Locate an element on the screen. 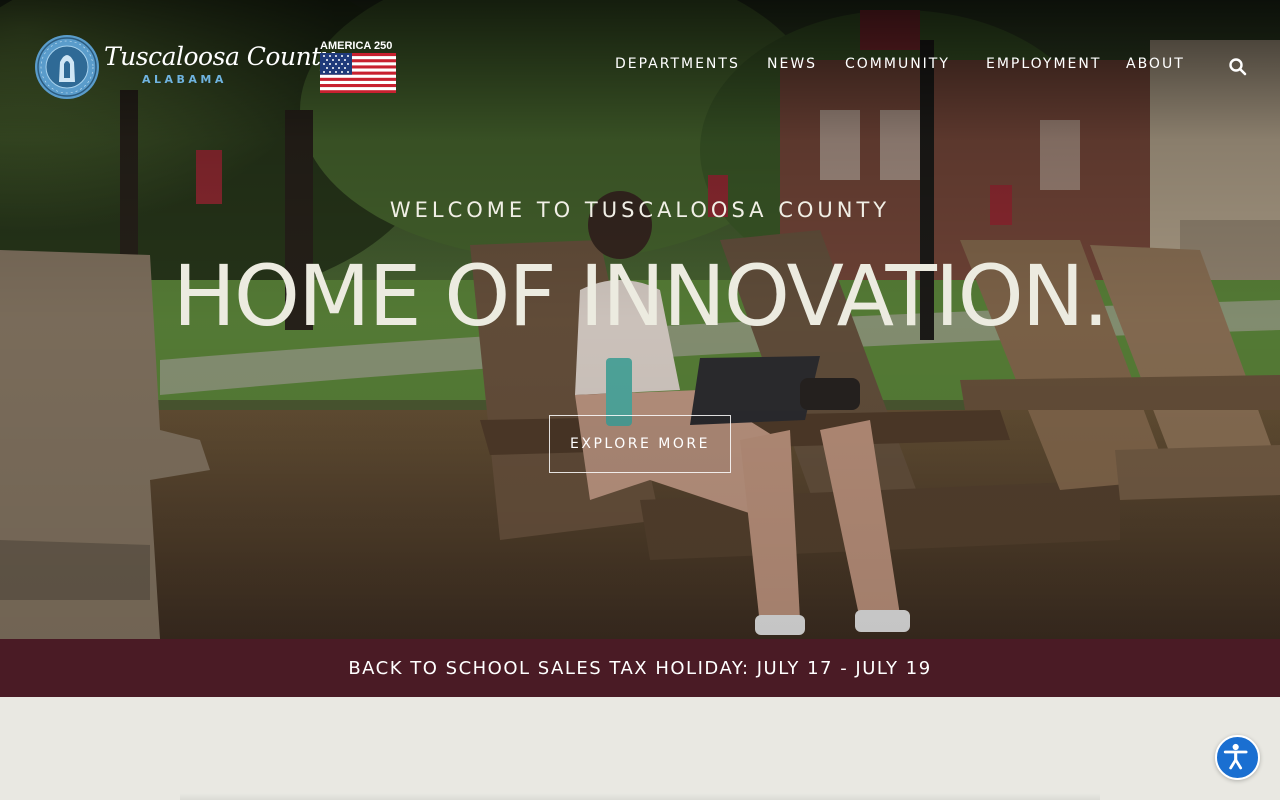 This screenshot has height=800, width=1280. hero-welcome-text: WELCOME TO TUSCALOOSA COUNTY is located at coordinates (640, 210).